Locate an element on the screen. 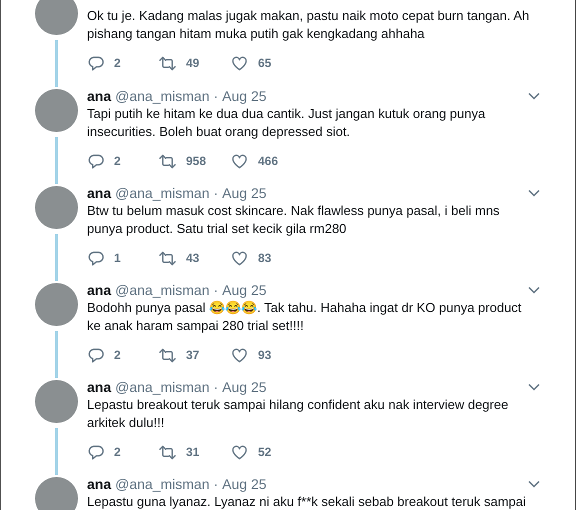 The height and width of the screenshot is (510, 577). tweet-text: Tapi putih ke hitam ke dua dua cantik. Just jangan kutuk orang punya insecurities. Boleh buat orang depressed siot. is located at coordinates (286, 123).